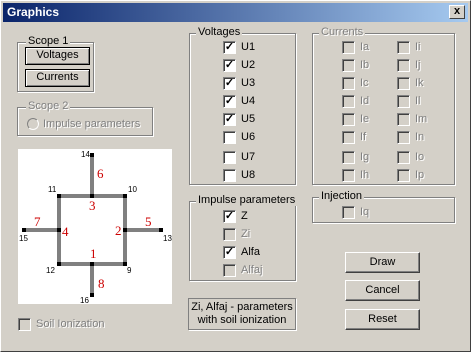 The height and width of the screenshot is (352, 471). What do you see at coordinates (372, 48) in the screenshot?
I see `current-ia-checkbox: Ia` at bounding box center [372, 48].